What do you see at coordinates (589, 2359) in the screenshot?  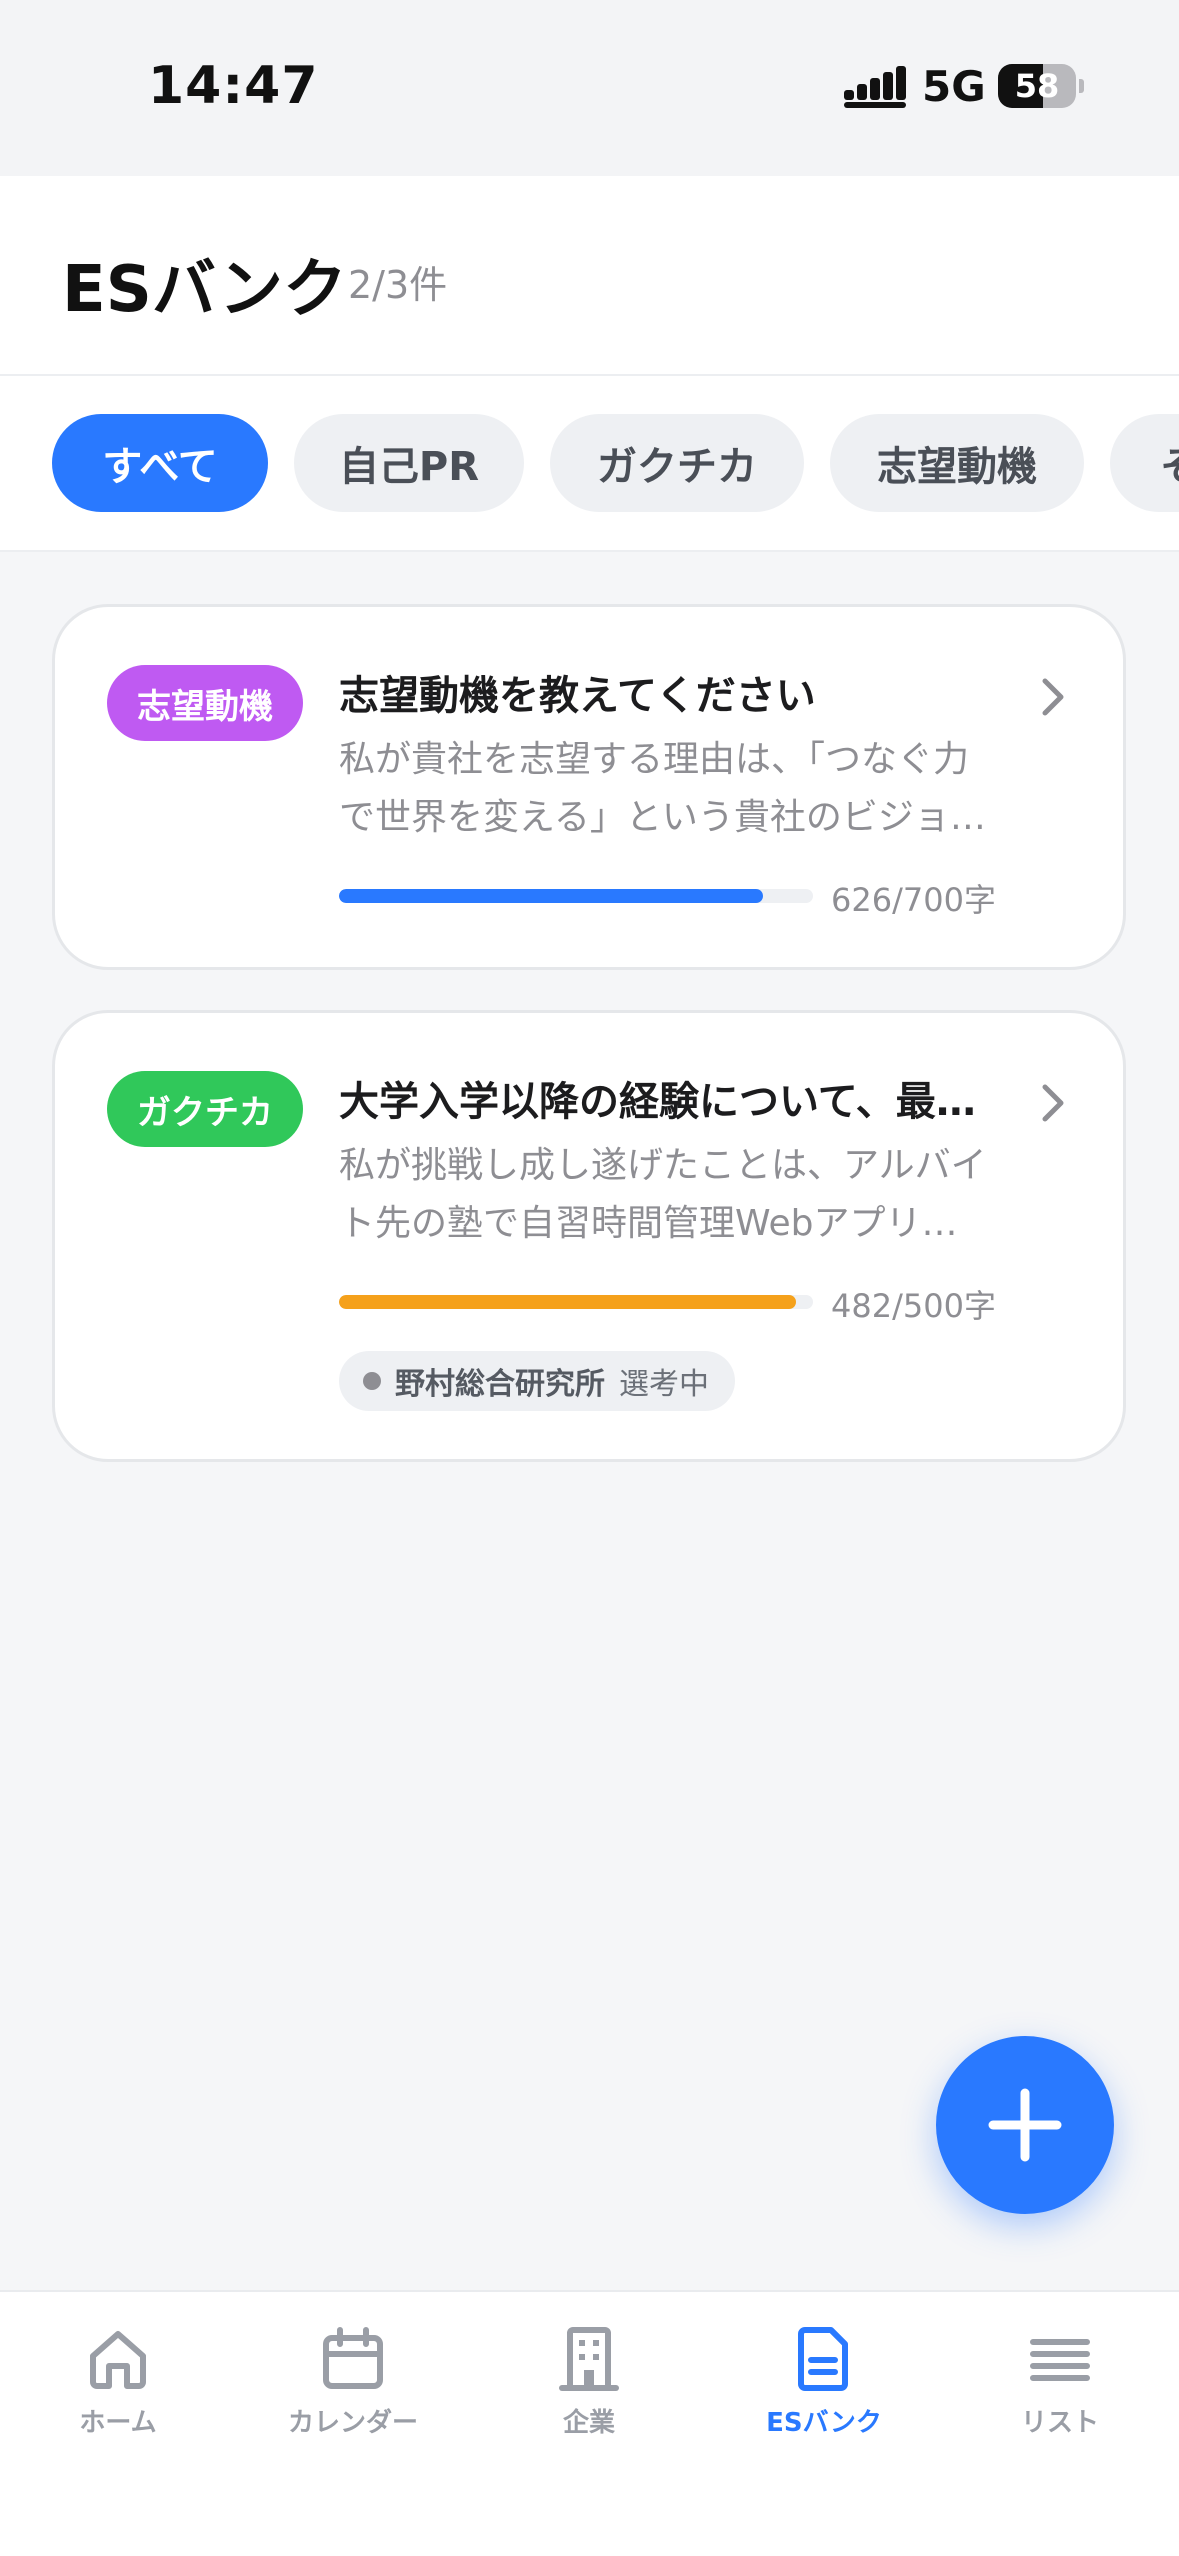 I see `building-icon` at bounding box center [589, 2359].